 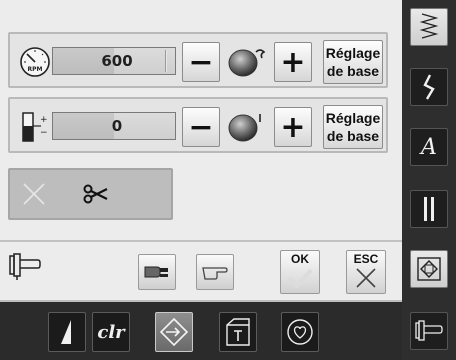 I want to click on checkmark-icon, so click(x=300, y=278).